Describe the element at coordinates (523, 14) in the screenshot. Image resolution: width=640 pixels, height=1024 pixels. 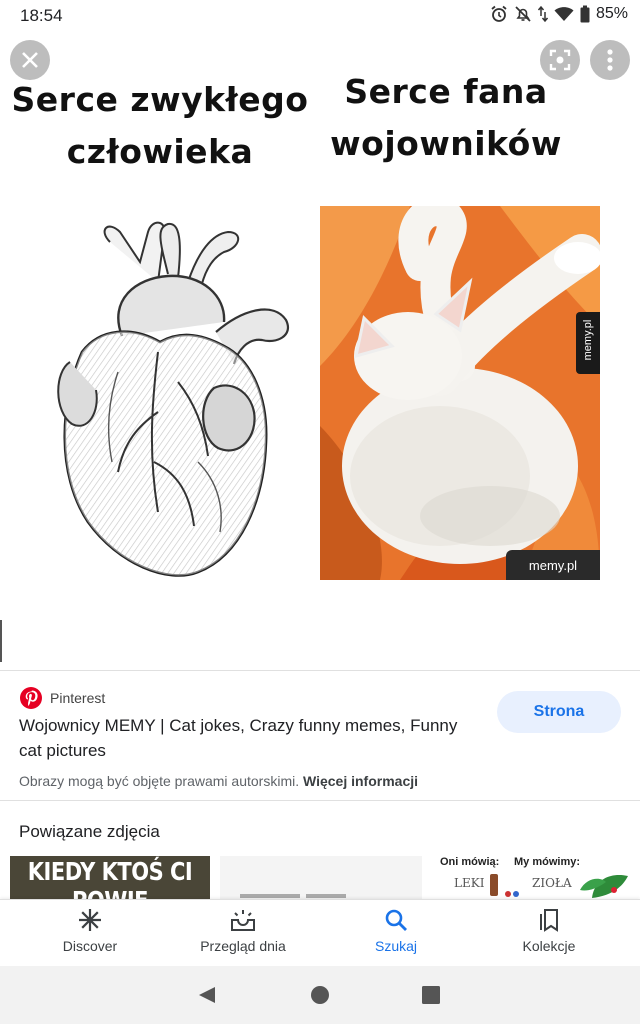
I see `mute-icon` at that location.